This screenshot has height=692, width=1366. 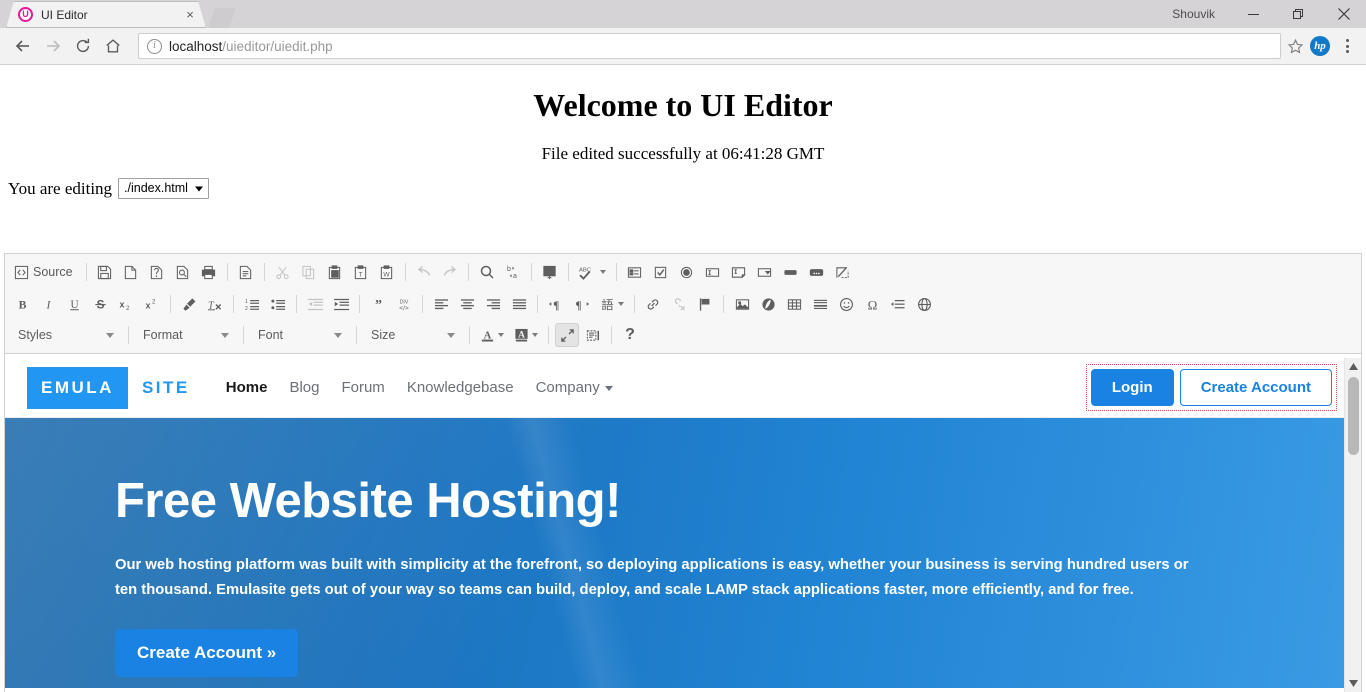 What do you see at coordinates (550, 272) in the screenshot?
I see `select-all-button` at bounding box center [550, 272].